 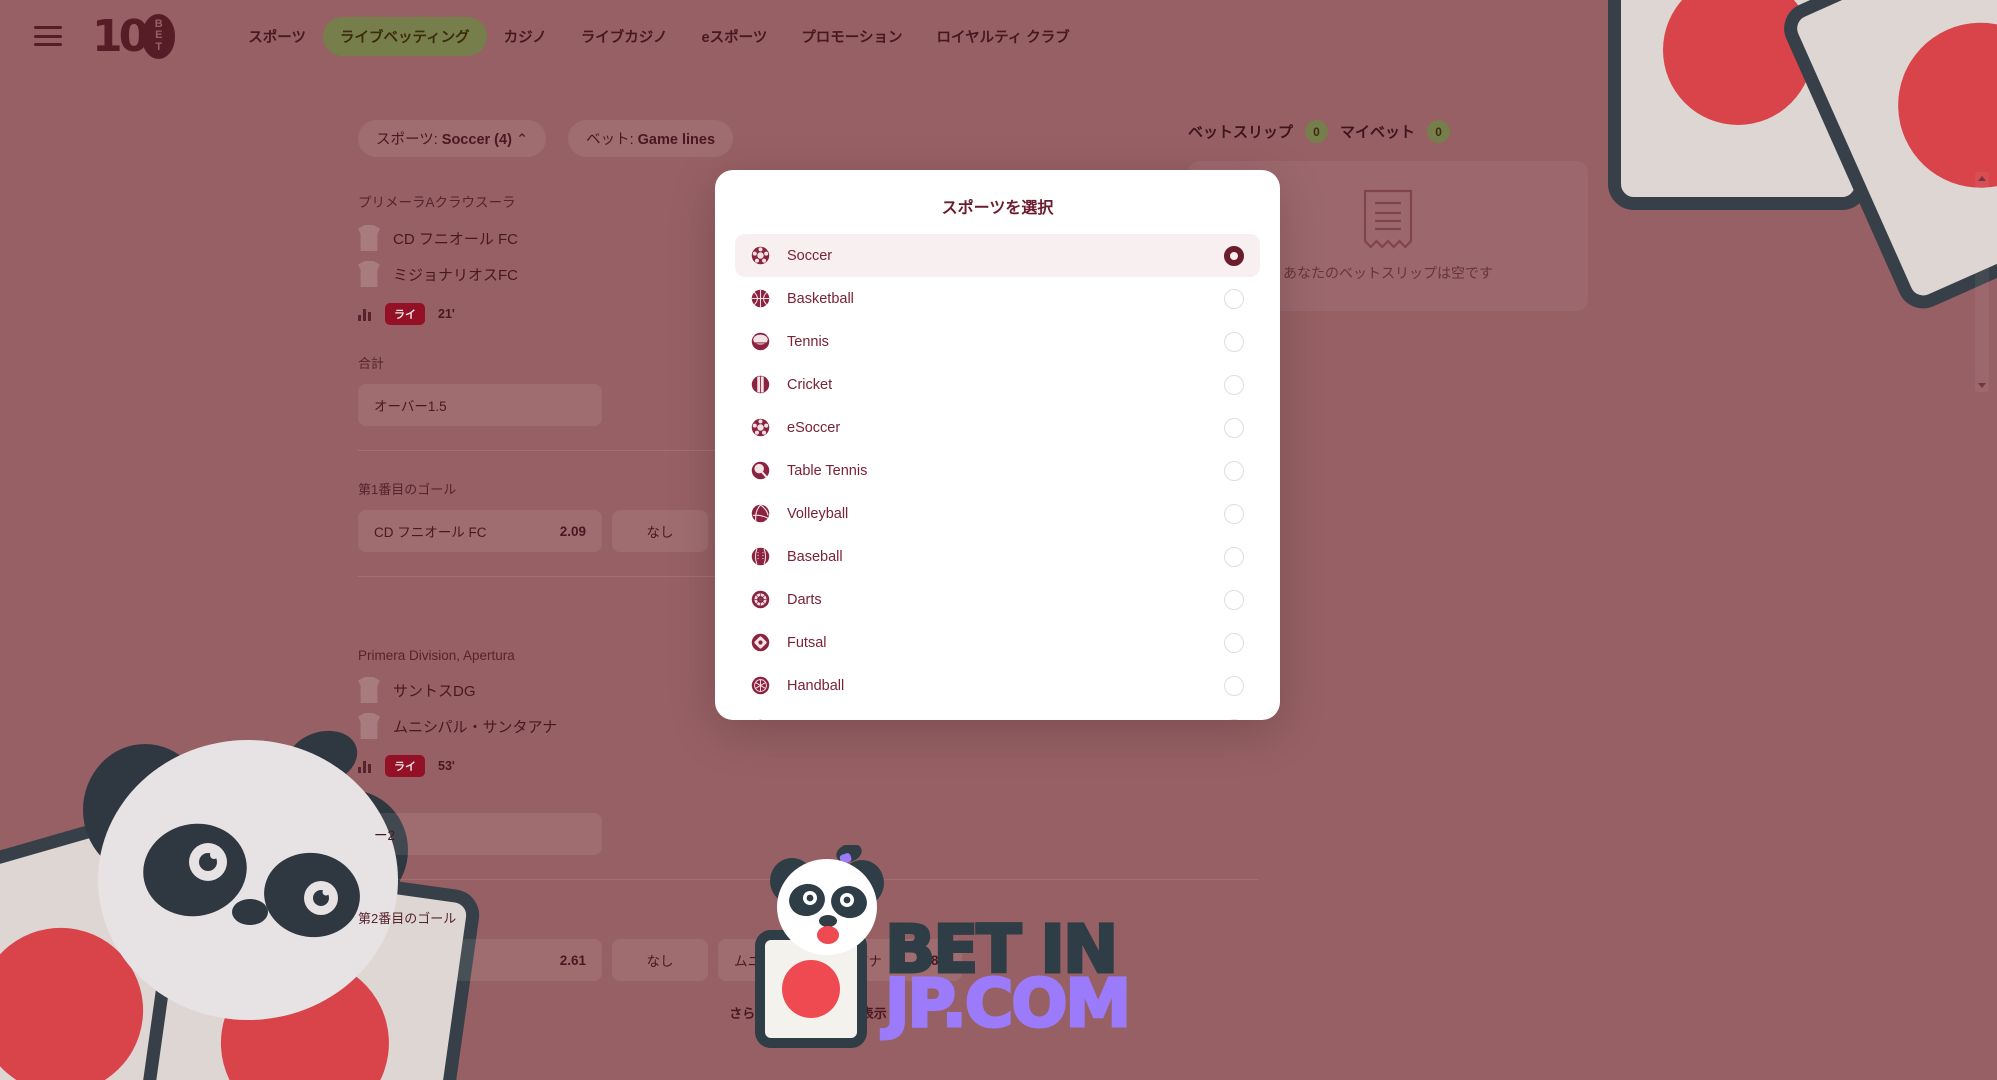 What do you see at coordinates (814, 427) in the screenshot?
I see `sport-option-label: eSoccer` at bounding box center [814, 427].